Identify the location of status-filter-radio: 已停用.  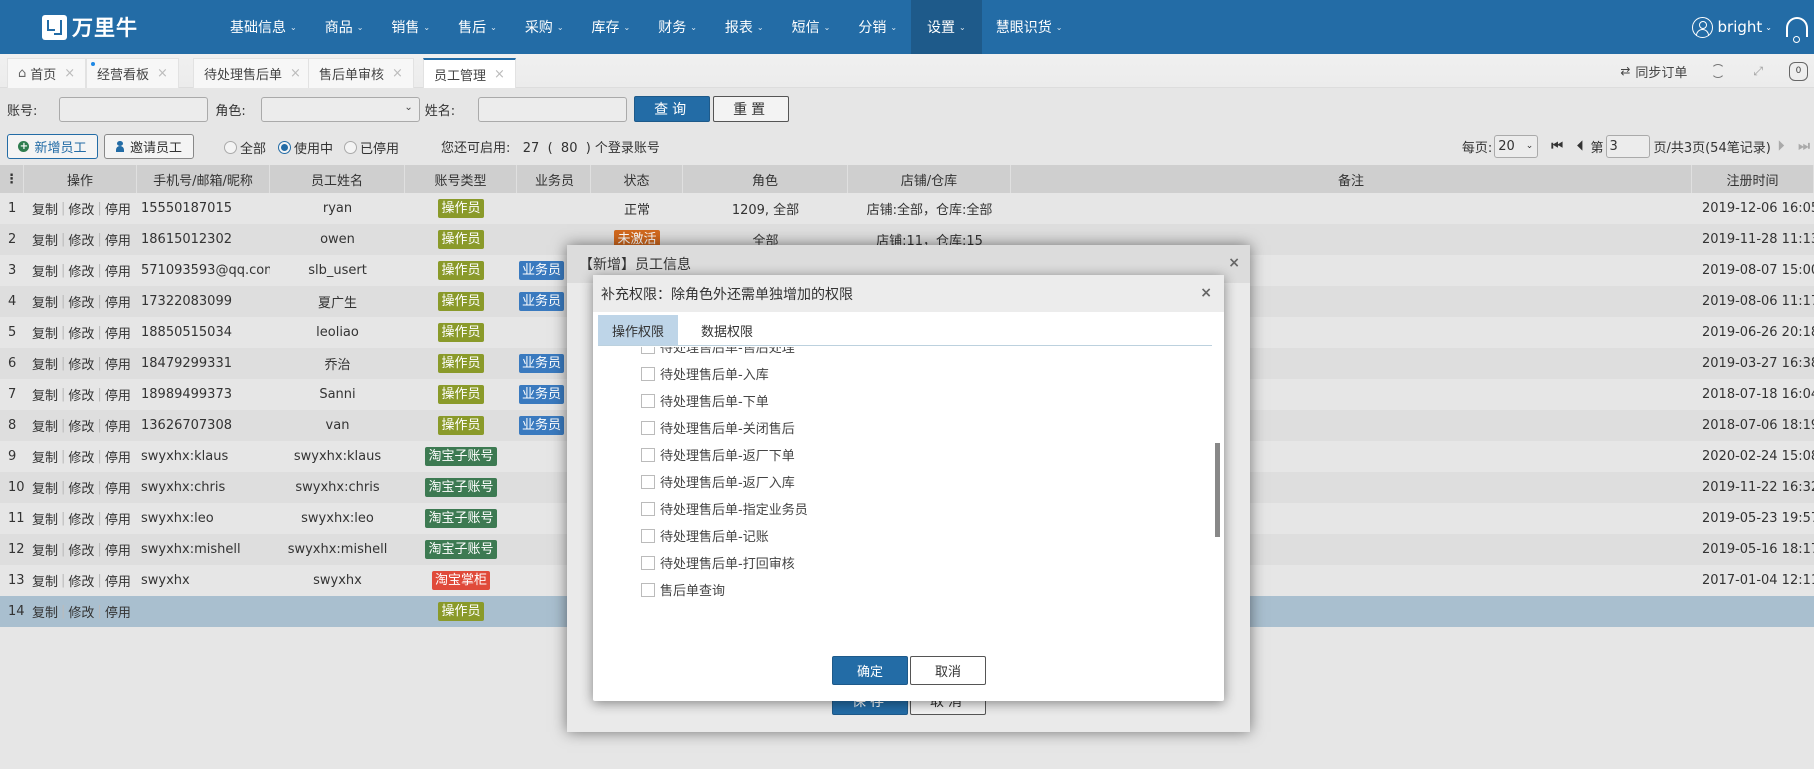
(371, 147).